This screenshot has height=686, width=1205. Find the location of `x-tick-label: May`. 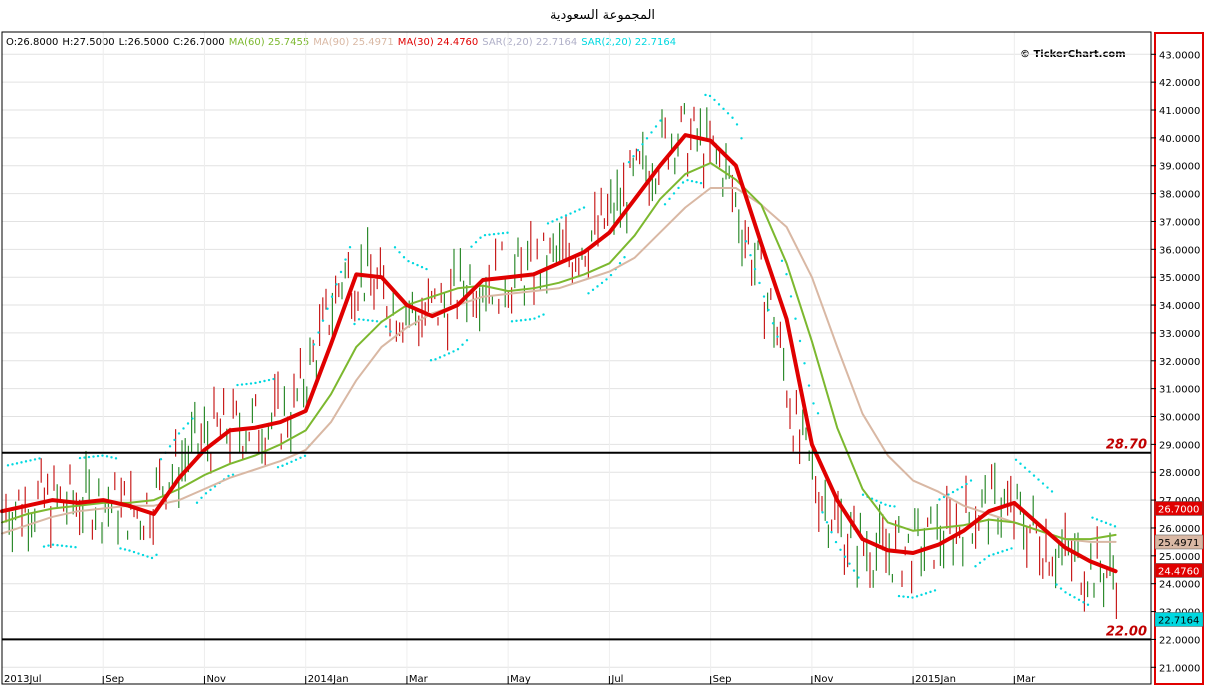

x-tick-label: May is located at coordinates (520, 679).